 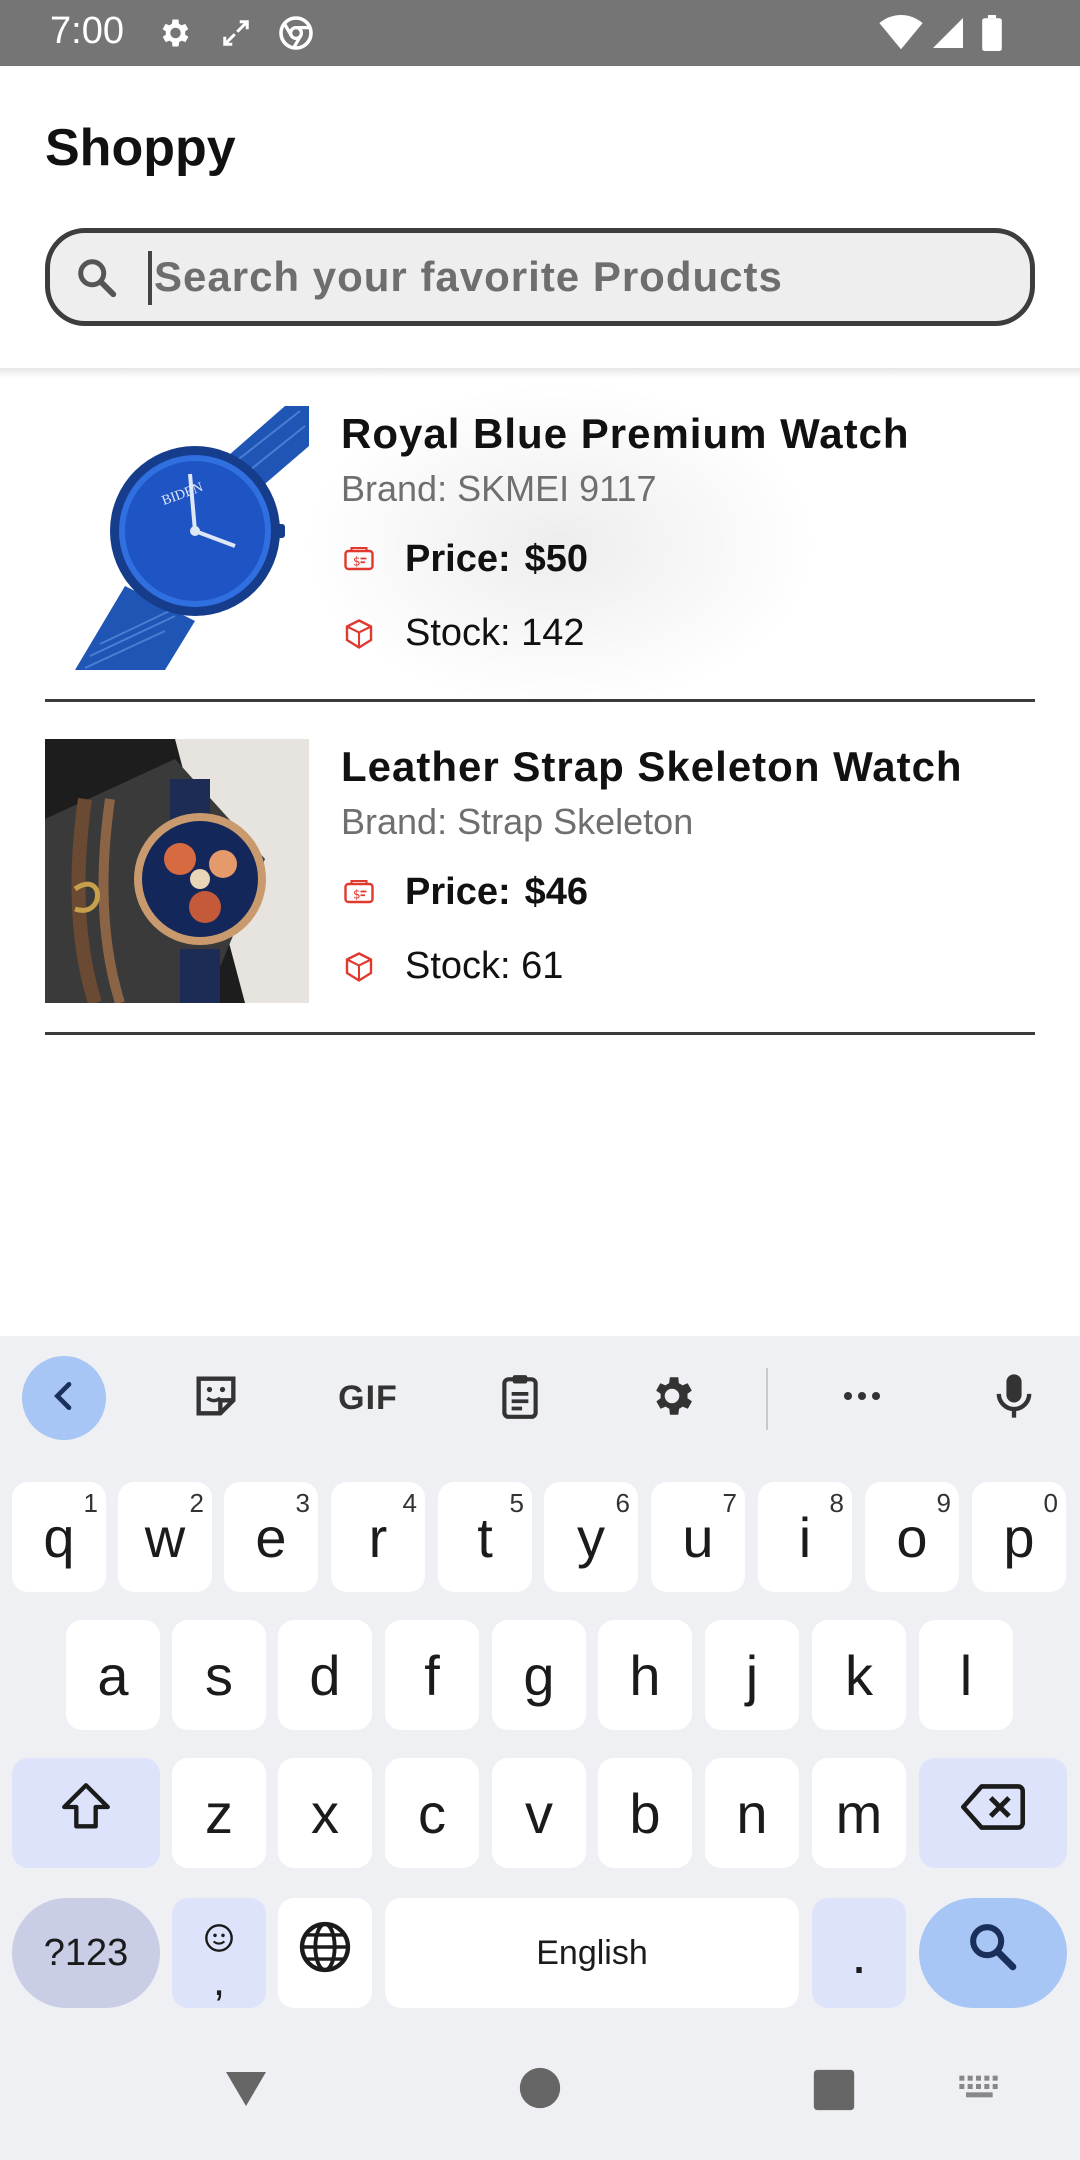 What do you see at coordinates (517, 821) in the screenshot?
I see `product-brand: Brand: Strap Skeleton` at bounding box center [517, 821].